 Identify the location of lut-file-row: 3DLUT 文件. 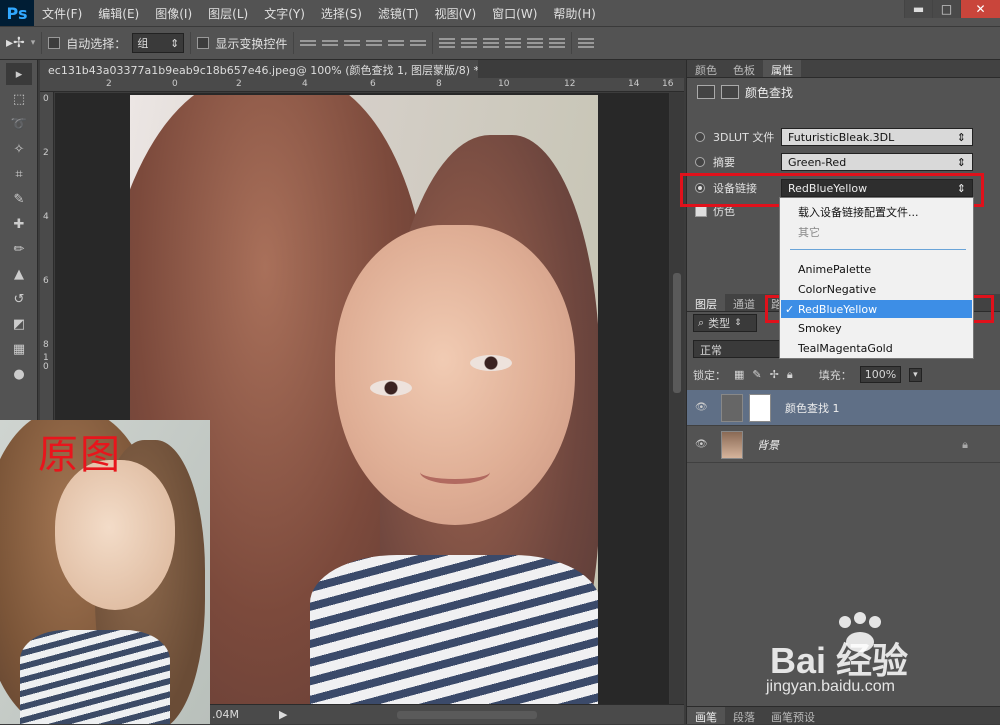
(734, 137).